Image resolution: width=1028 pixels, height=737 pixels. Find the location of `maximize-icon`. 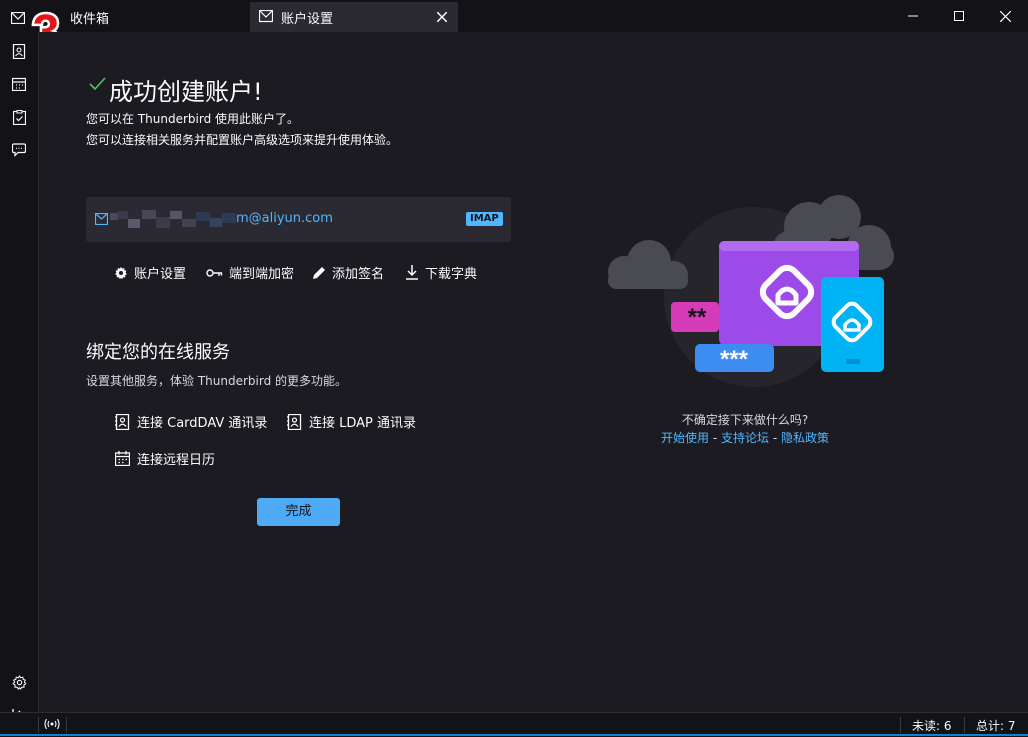

maximize-icon is located at coordinates (959, 16).